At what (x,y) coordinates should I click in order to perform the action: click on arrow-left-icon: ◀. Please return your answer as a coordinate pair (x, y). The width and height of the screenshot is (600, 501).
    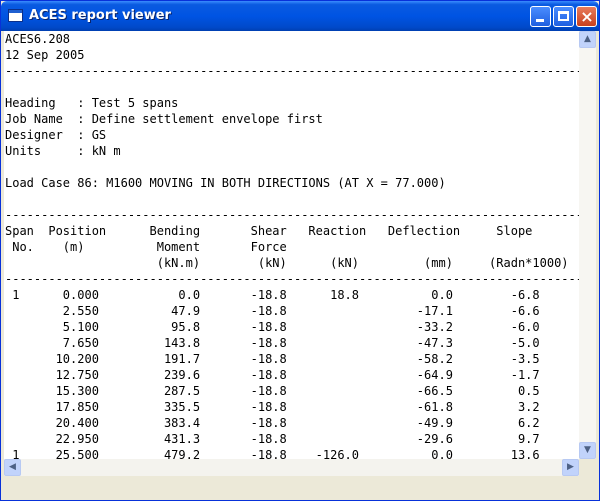
    Looking at the image, I should click on (12, 467).